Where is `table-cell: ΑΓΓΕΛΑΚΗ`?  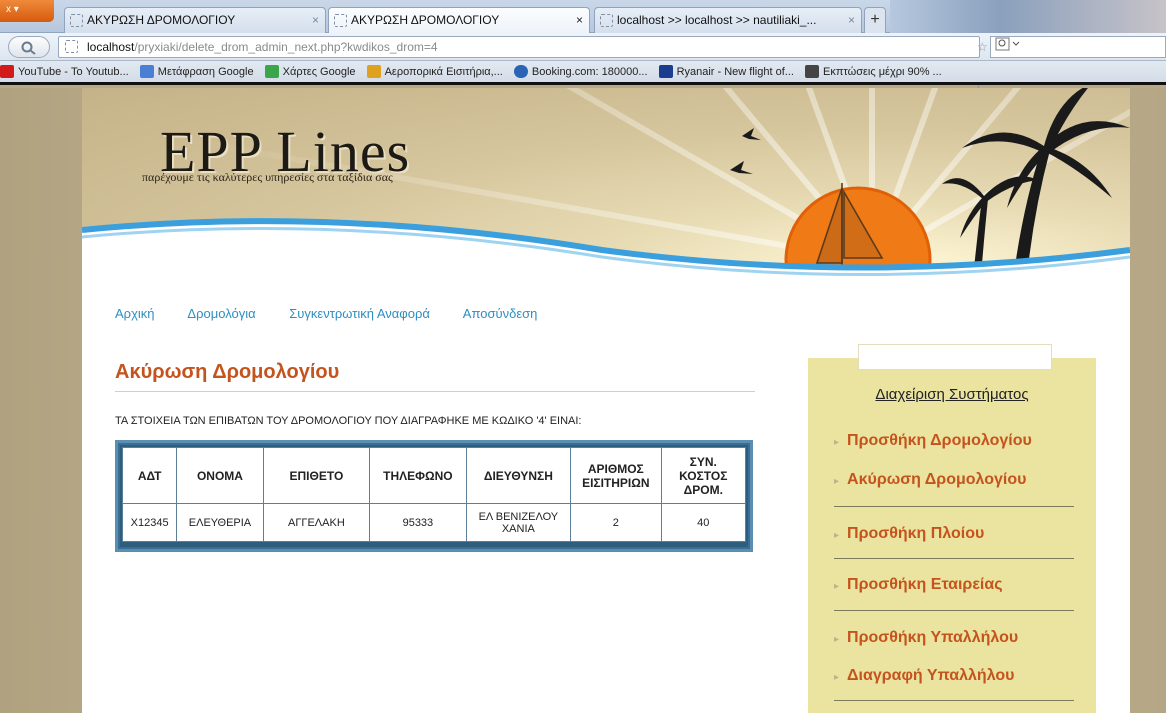 table-cell: ΑΓΓΕΛΑΚΗ is located at coordinates (316, 522).